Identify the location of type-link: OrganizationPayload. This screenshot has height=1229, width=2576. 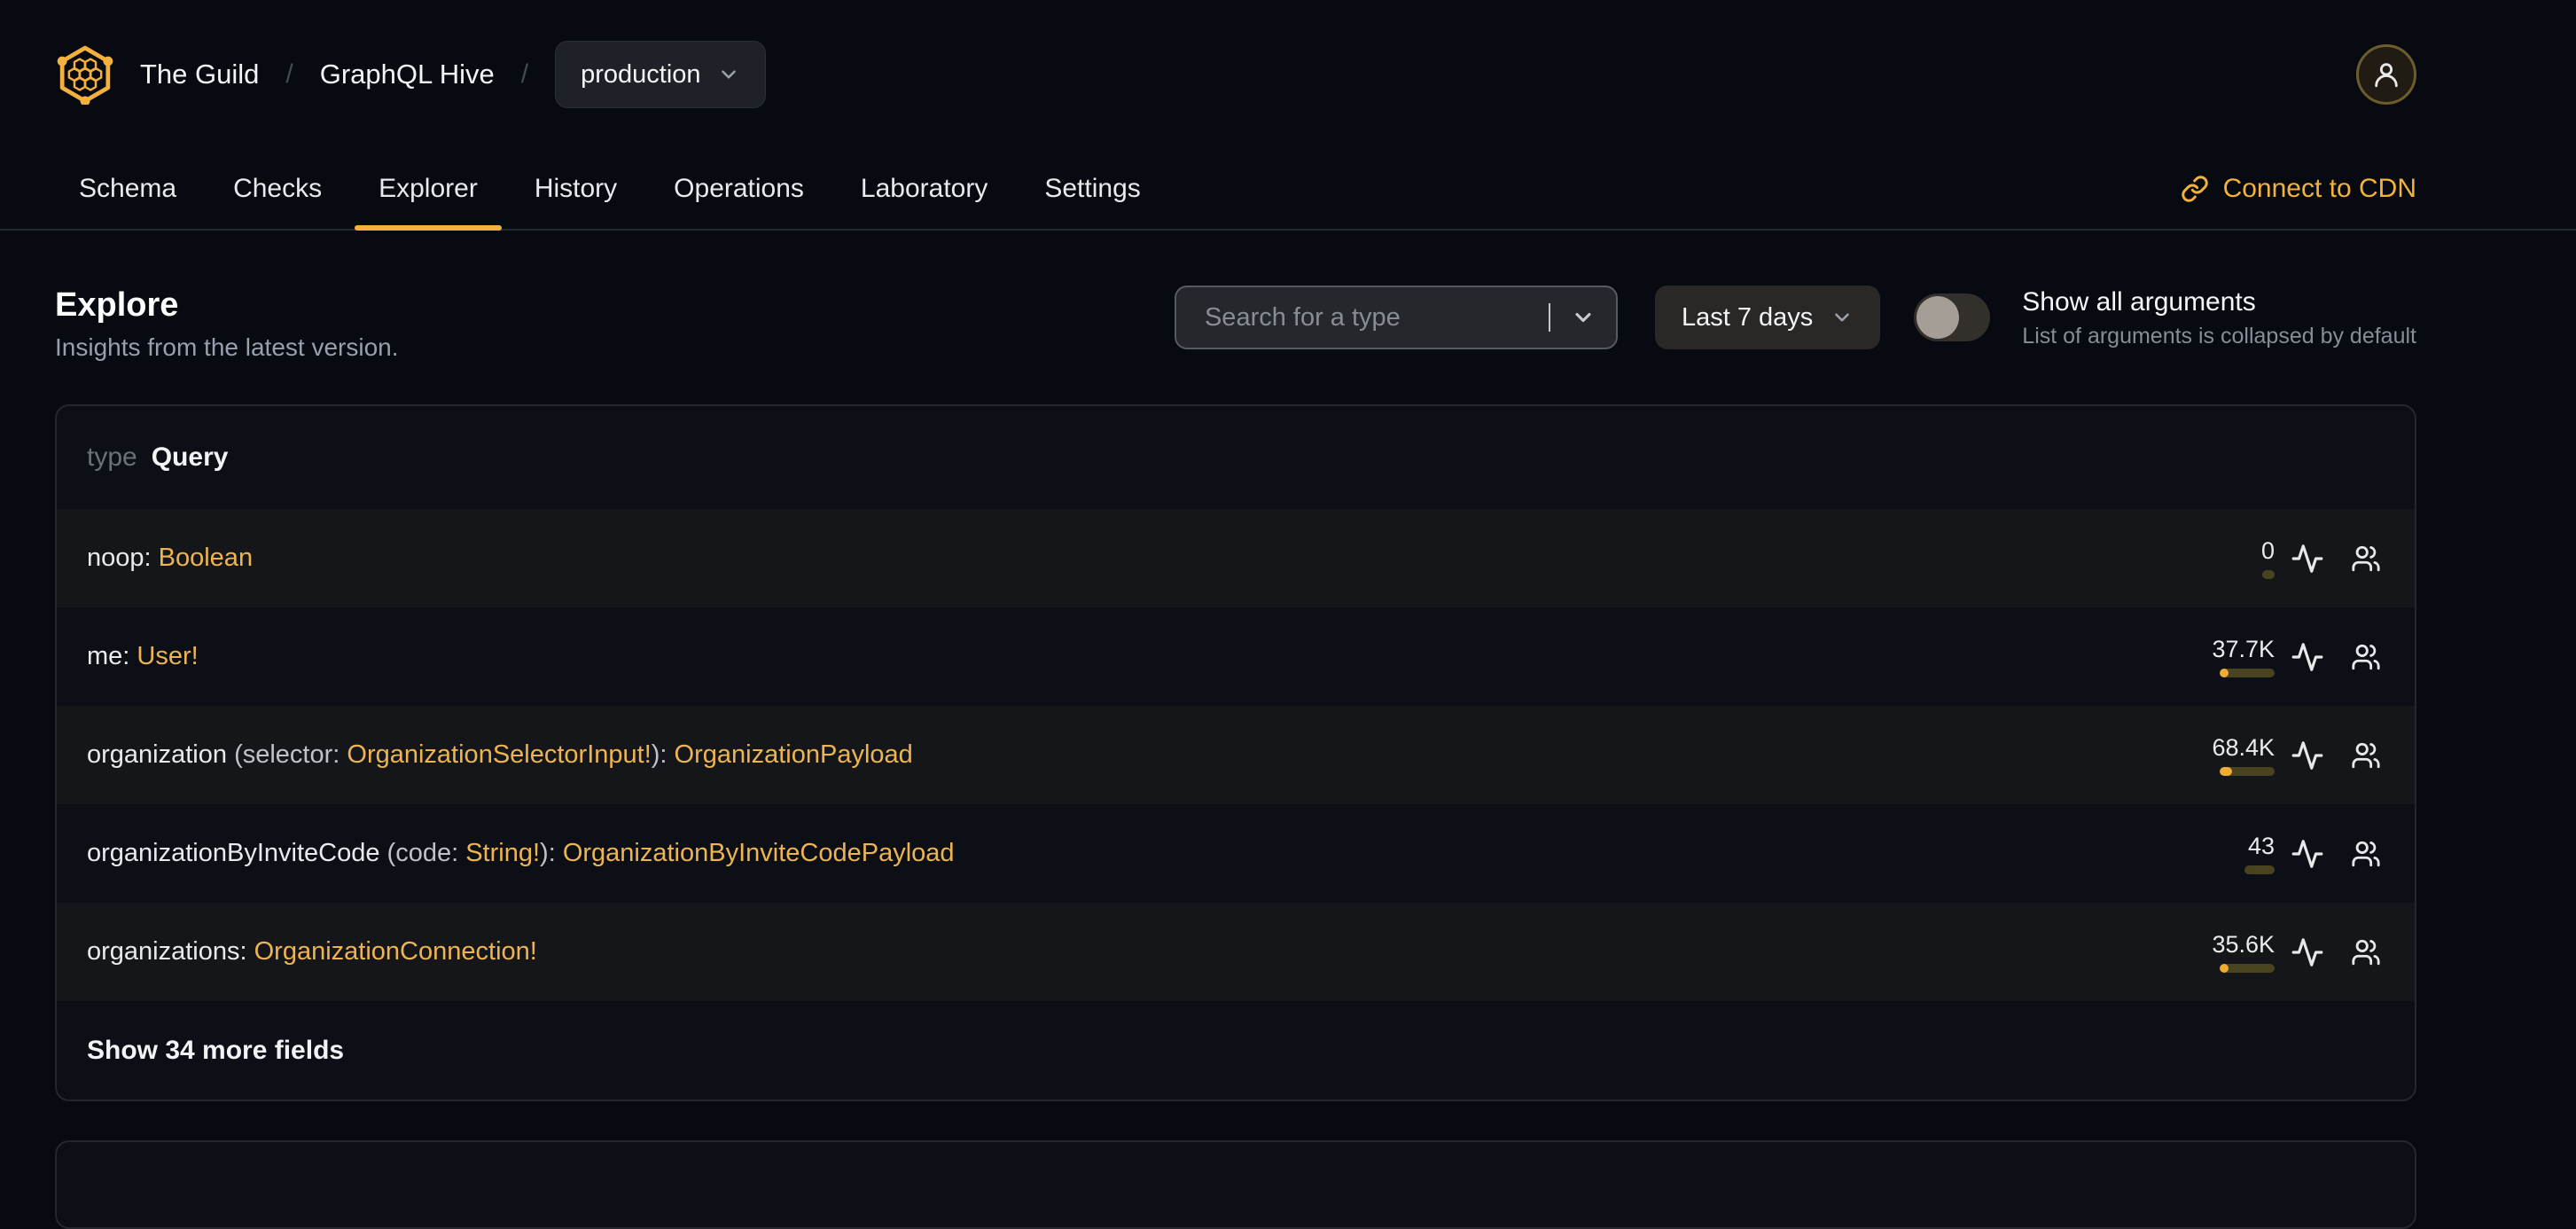
(794, 754).